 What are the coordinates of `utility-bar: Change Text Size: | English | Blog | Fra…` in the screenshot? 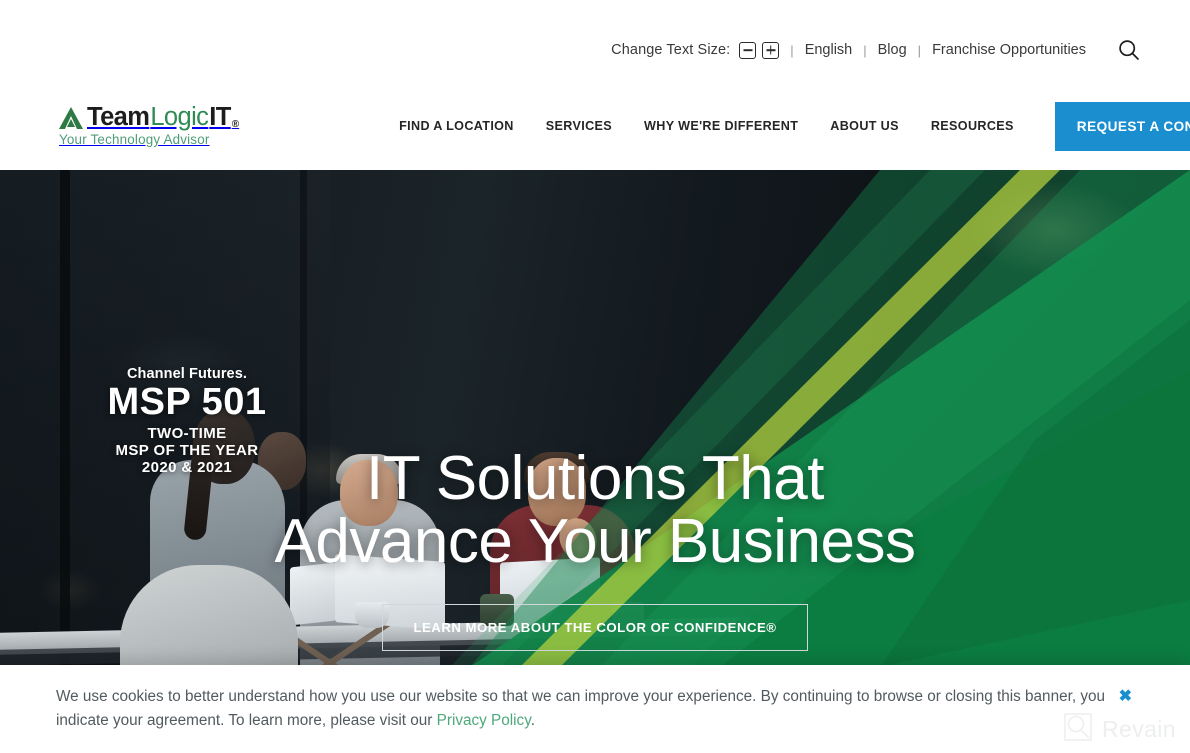 It's located at (595, 41).